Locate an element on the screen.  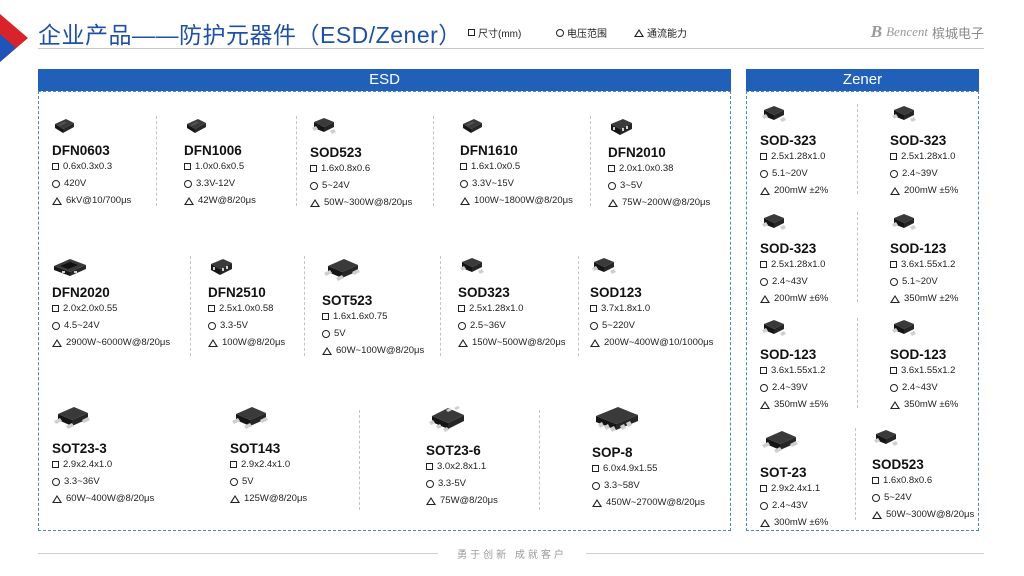
product-card-zener: SOD-323 2.5x1.28x1.0 5.1~20V 200mW ±2% is located at coordinates (794, 151).